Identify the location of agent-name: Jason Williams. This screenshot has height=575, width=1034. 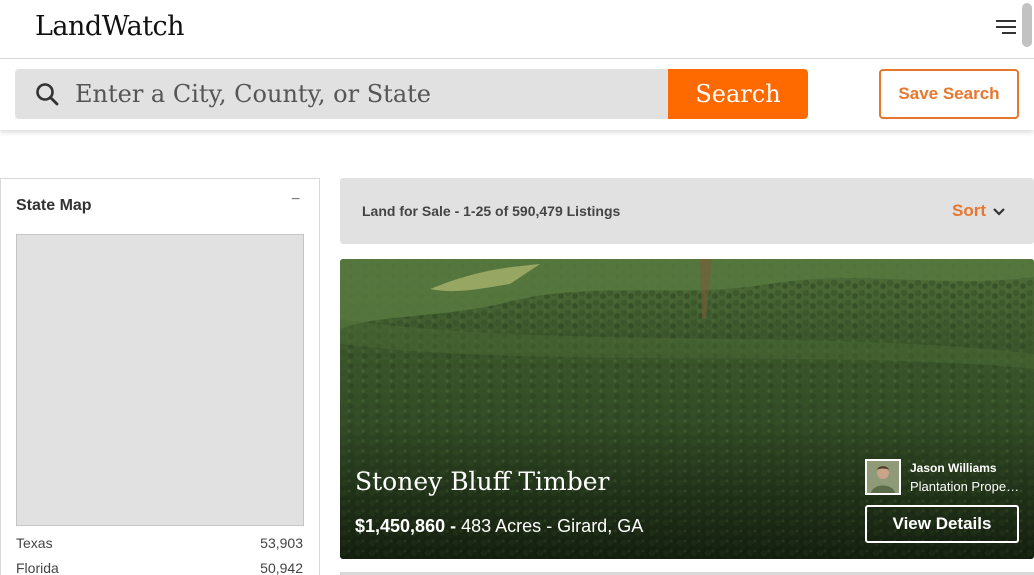
(953, 468).